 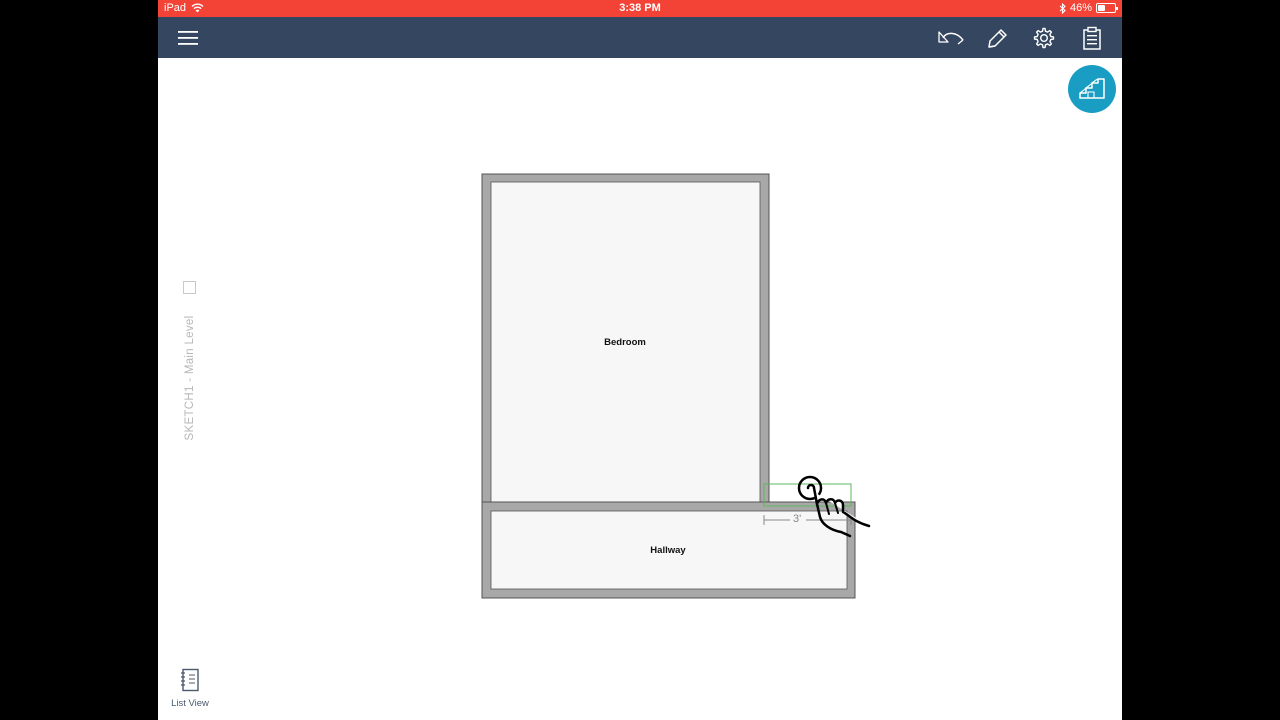 What do you see at coordinates (190, 703) in the screenshot?
I see `list-view-label: List View` at bounding box center [190, 703].